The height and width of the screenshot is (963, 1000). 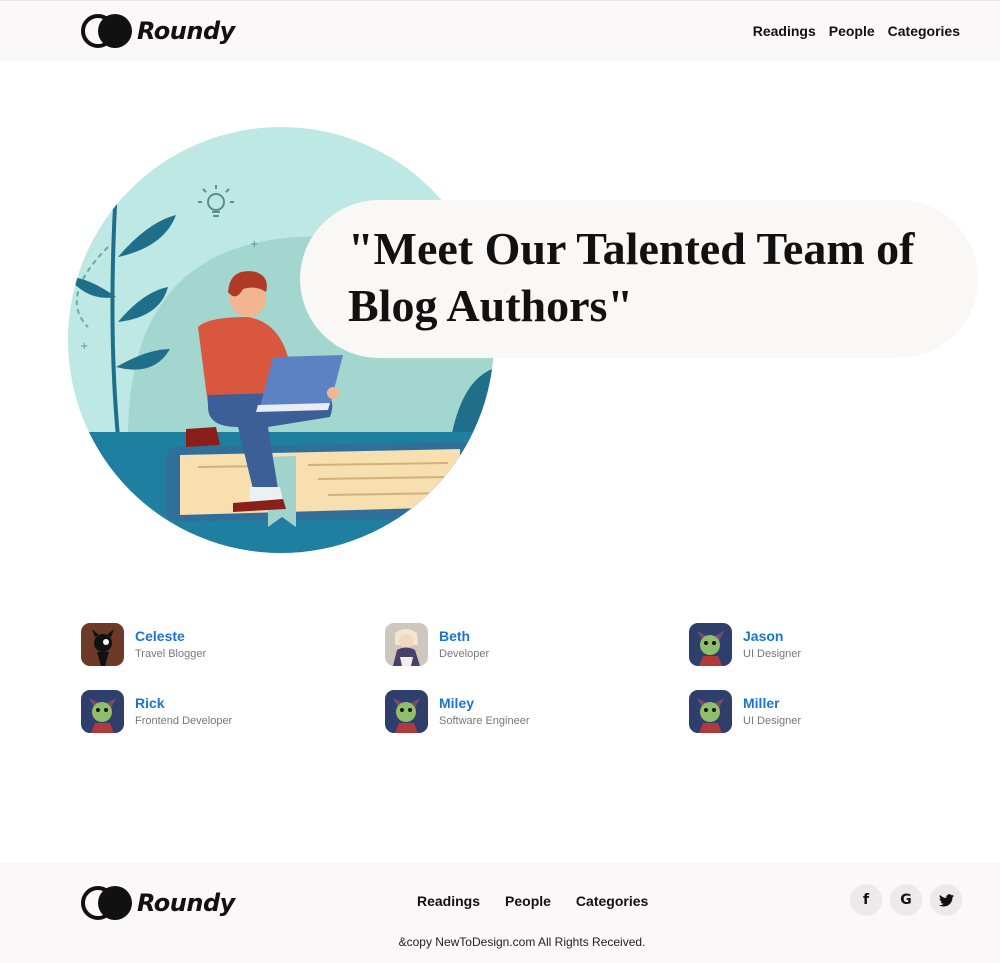 I want to click on twitter-button, so click(x=946, y=900).